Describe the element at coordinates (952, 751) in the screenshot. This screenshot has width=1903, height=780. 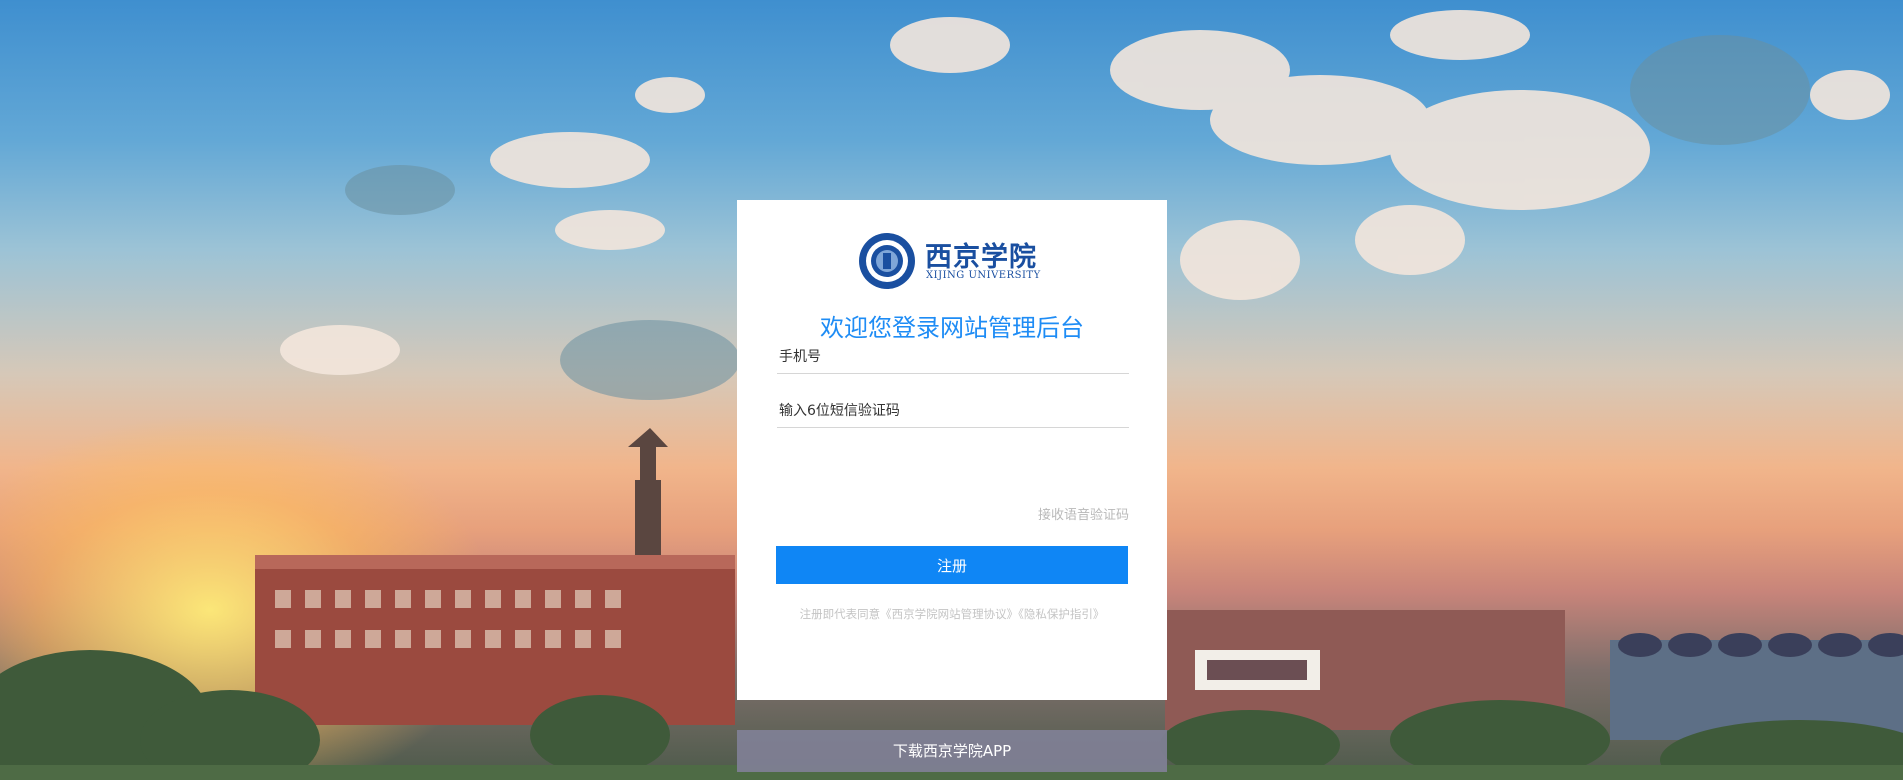
I see `download-app-button: 下载西京学院APP` at that location.